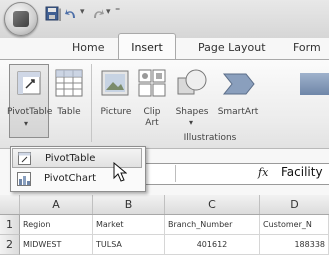 This screenshot has width=329, height=255. Describe the element at coordinates (192, 112) in the screenshot. I see `shapes-button: Shapes` at that location.